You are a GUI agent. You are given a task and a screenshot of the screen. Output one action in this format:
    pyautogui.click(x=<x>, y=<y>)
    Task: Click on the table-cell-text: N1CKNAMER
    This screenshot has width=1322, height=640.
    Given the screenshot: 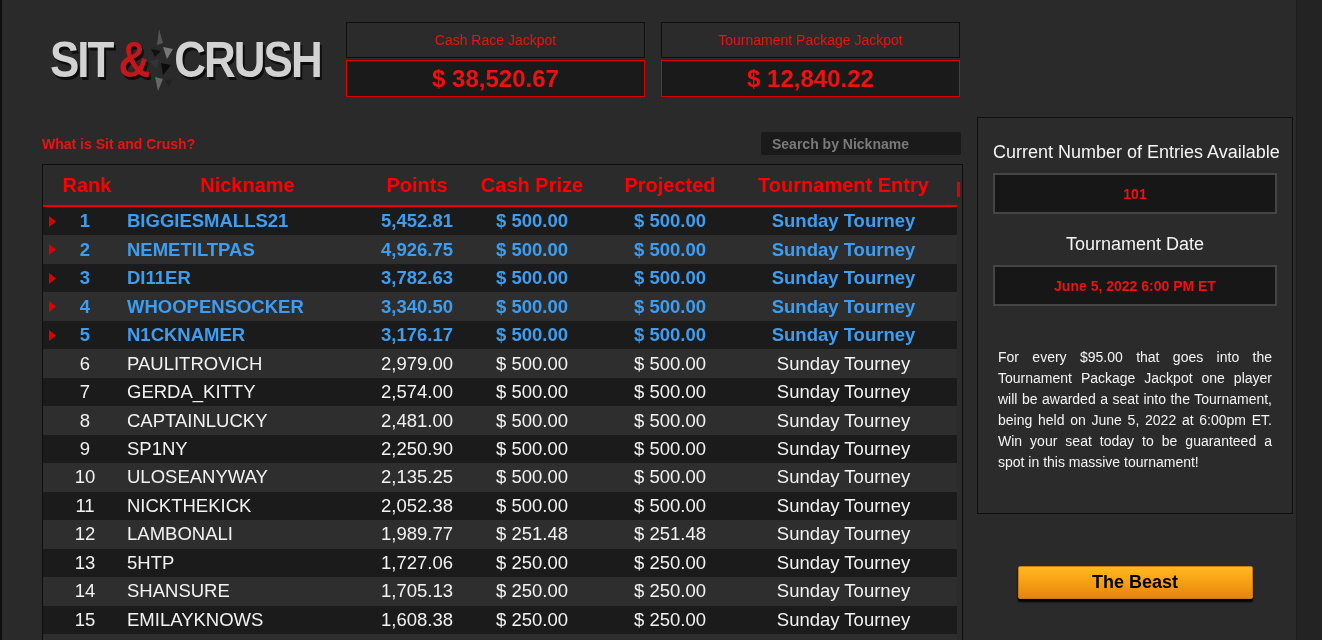 What is the action you would take?
    pyautogui.click(x=186, y=335)
    